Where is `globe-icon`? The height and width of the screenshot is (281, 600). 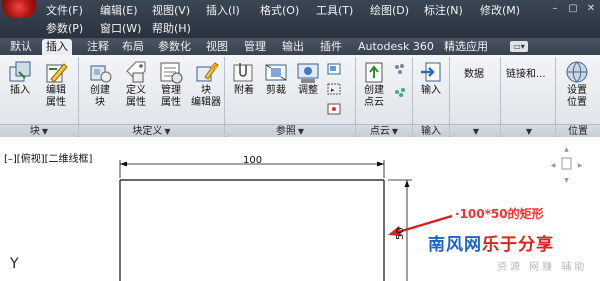 globe-icon is located at coordinates (577, 72).